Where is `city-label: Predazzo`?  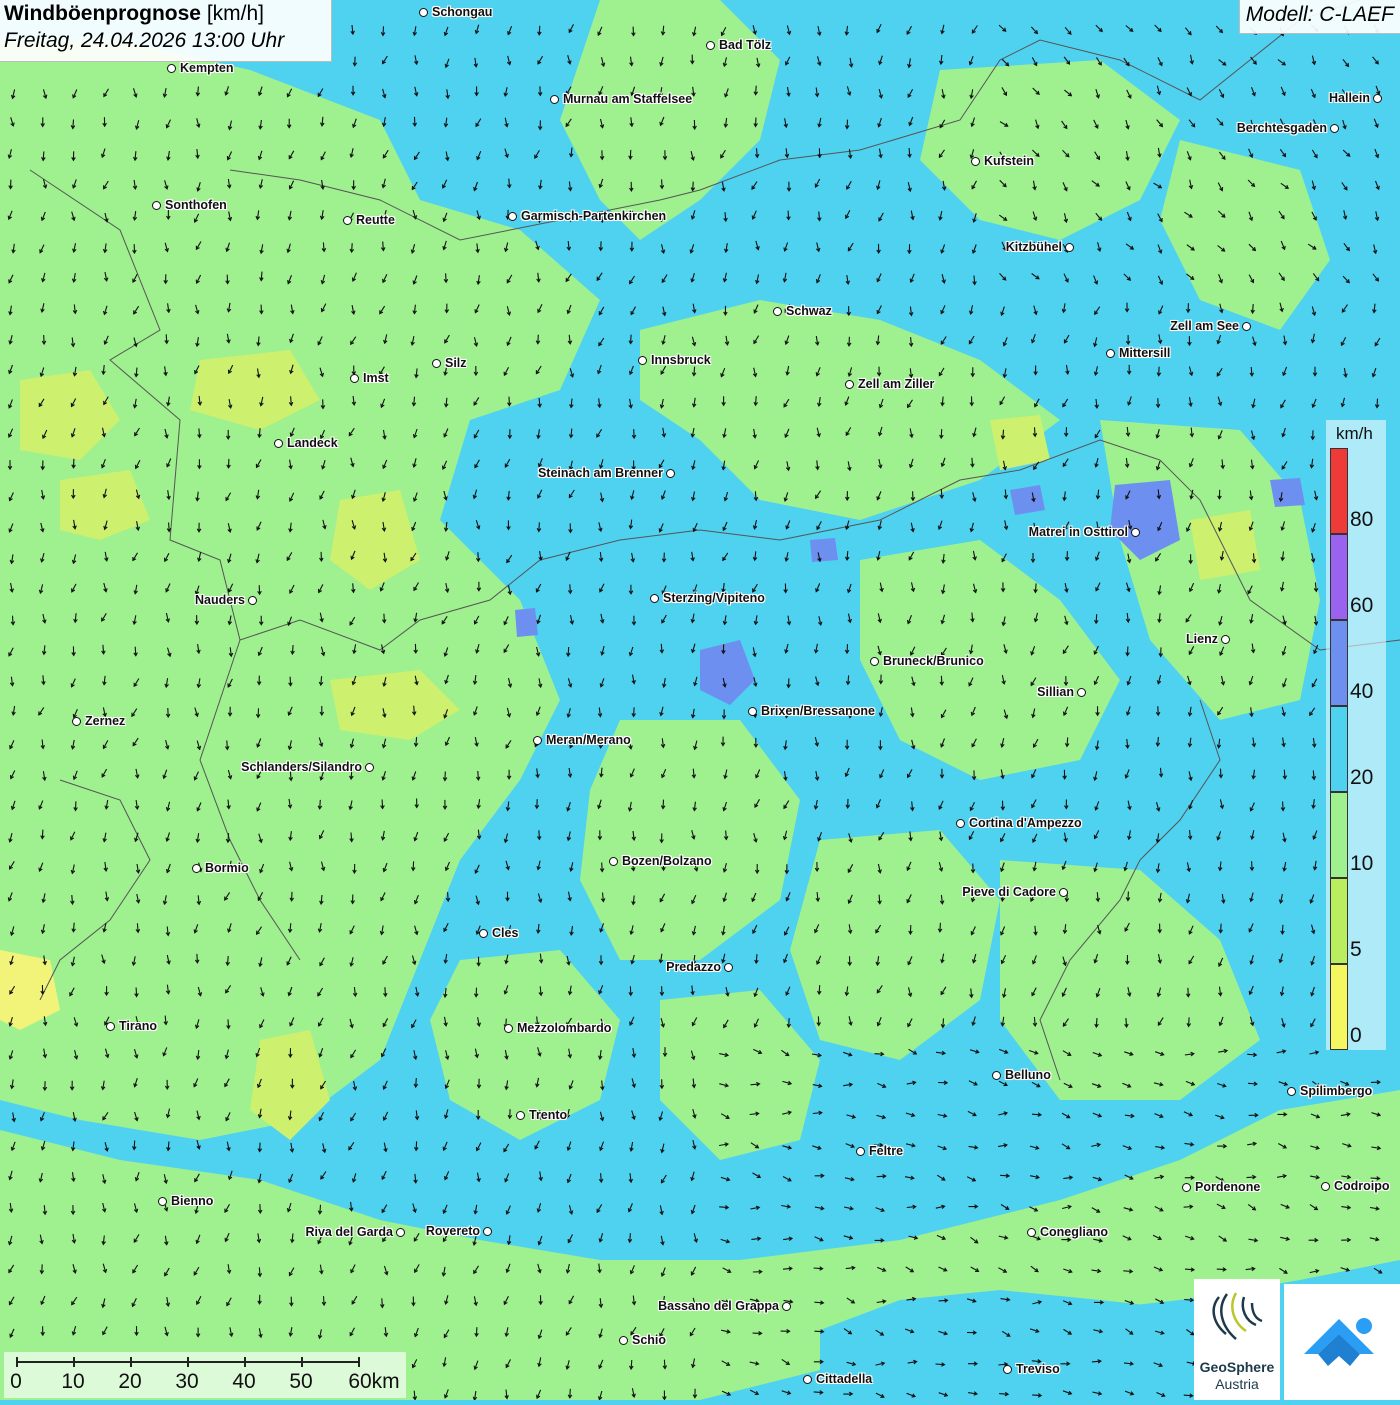 city-label: Predazzo is located at coordinates (693, 967).